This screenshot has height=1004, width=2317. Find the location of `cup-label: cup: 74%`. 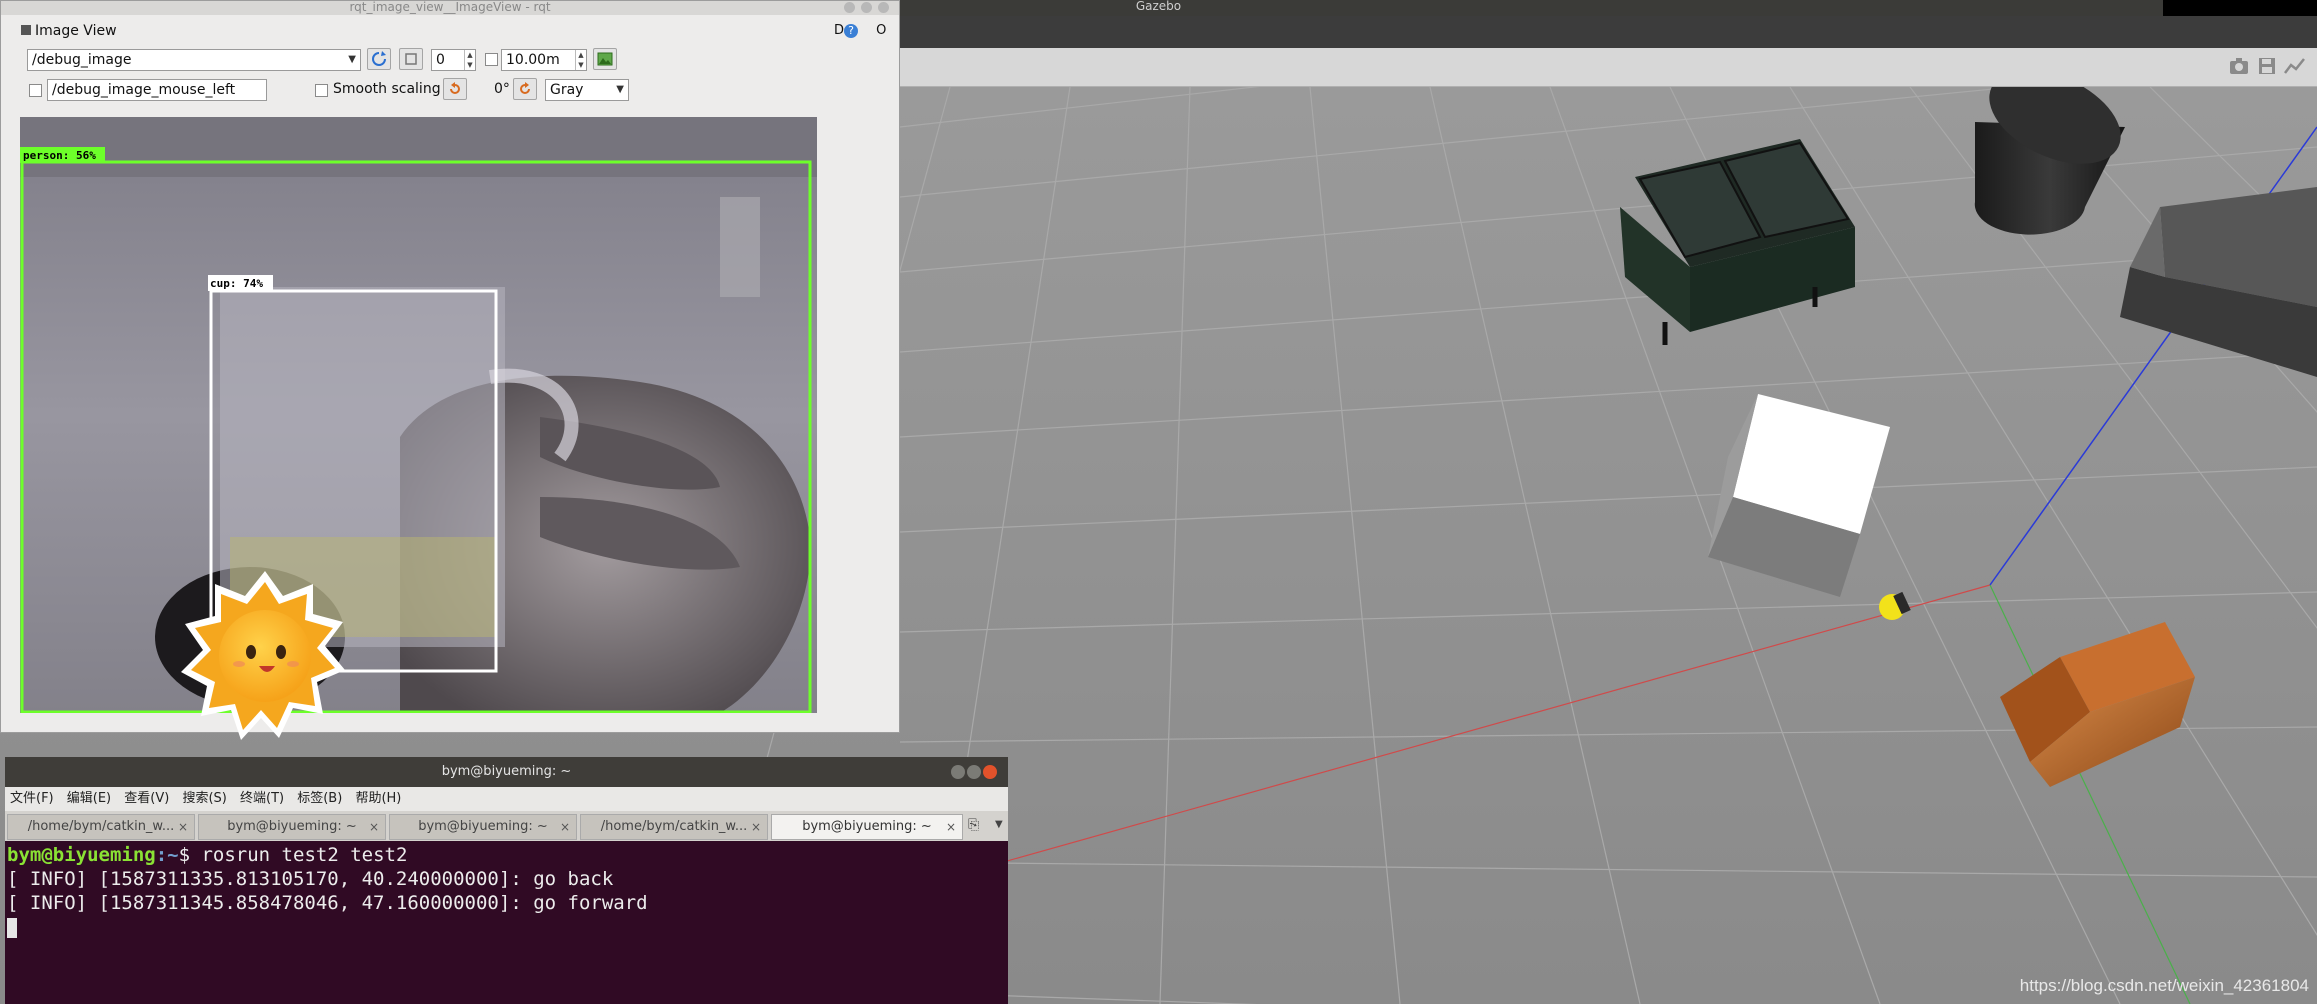

cup-label: cup: 74% is located at coordinates (236, 283).